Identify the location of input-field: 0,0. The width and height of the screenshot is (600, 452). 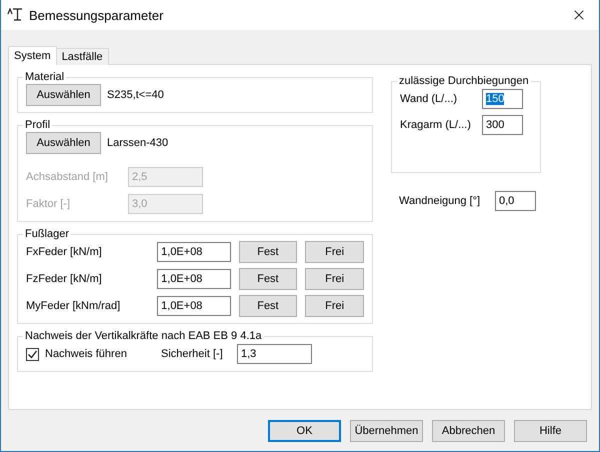
(515, 201).